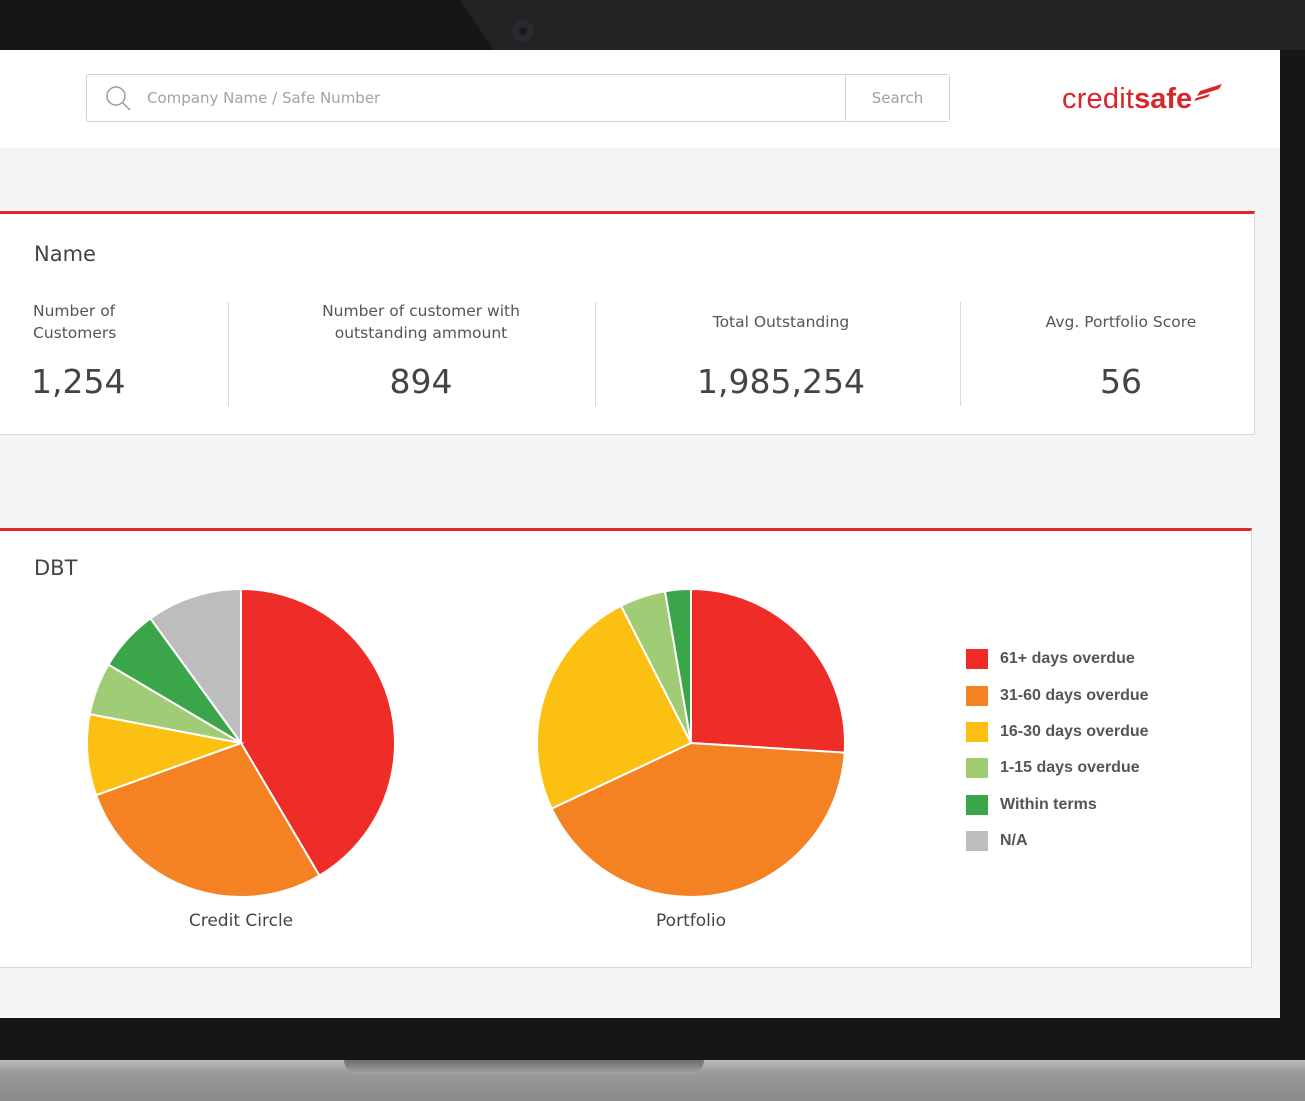 This screenshot has height=1101, width=1305. What do you see at coordinates (122, 352) in the screenshot?
I see `kpi-number-of-customers: Number of Customers 1,254` at bounding box center [122, 352].